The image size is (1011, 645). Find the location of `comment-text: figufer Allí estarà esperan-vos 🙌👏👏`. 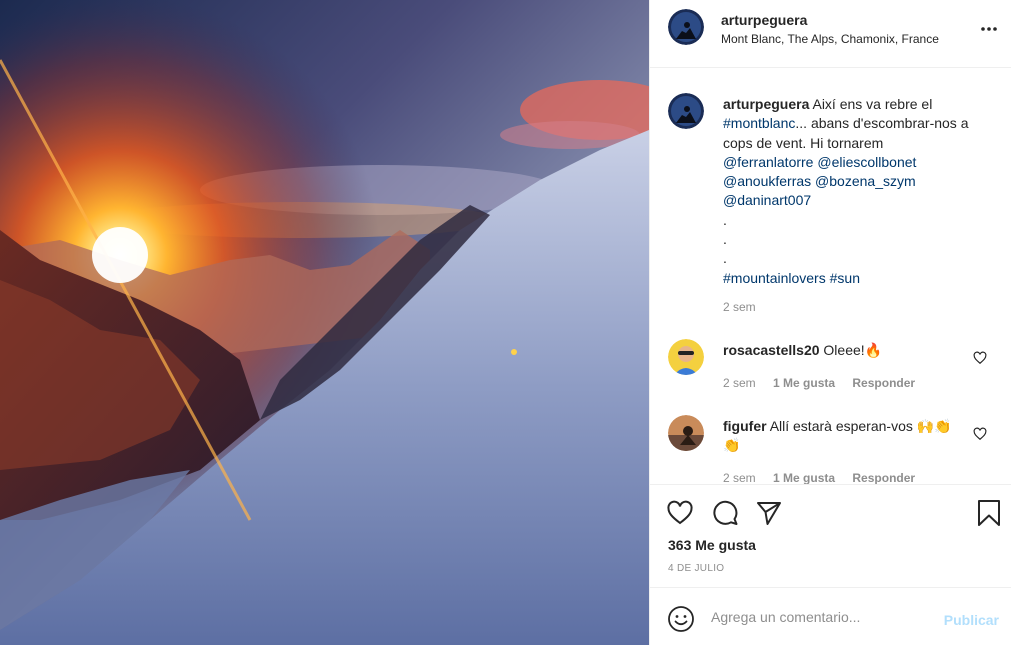

comment-text: figufer Allí estarà esperan-vos 🙌👏👏 is located at coordinates (843, 436).